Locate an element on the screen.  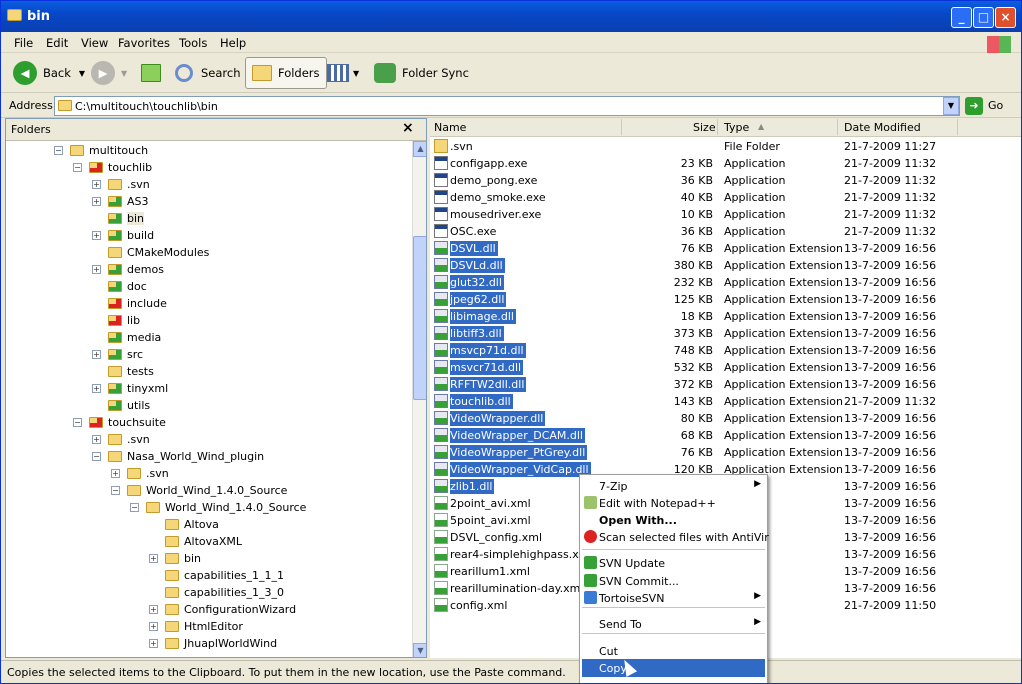
menu-item-copy: Copy is located at coordinates (673, 668).